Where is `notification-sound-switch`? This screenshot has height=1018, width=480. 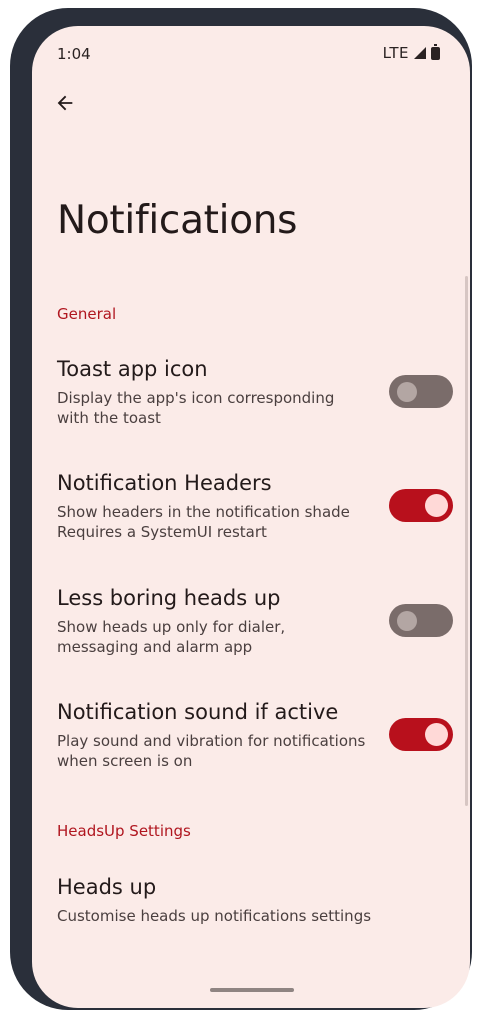 notification-sound-switch is located at coordinates (421, 734).